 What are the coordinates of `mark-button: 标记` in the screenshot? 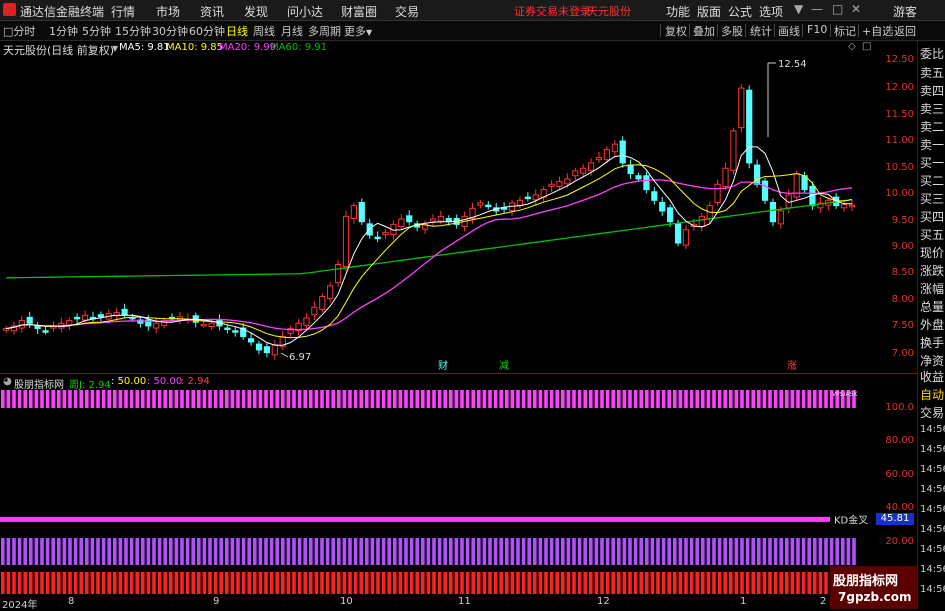 It's located at (845, 31).